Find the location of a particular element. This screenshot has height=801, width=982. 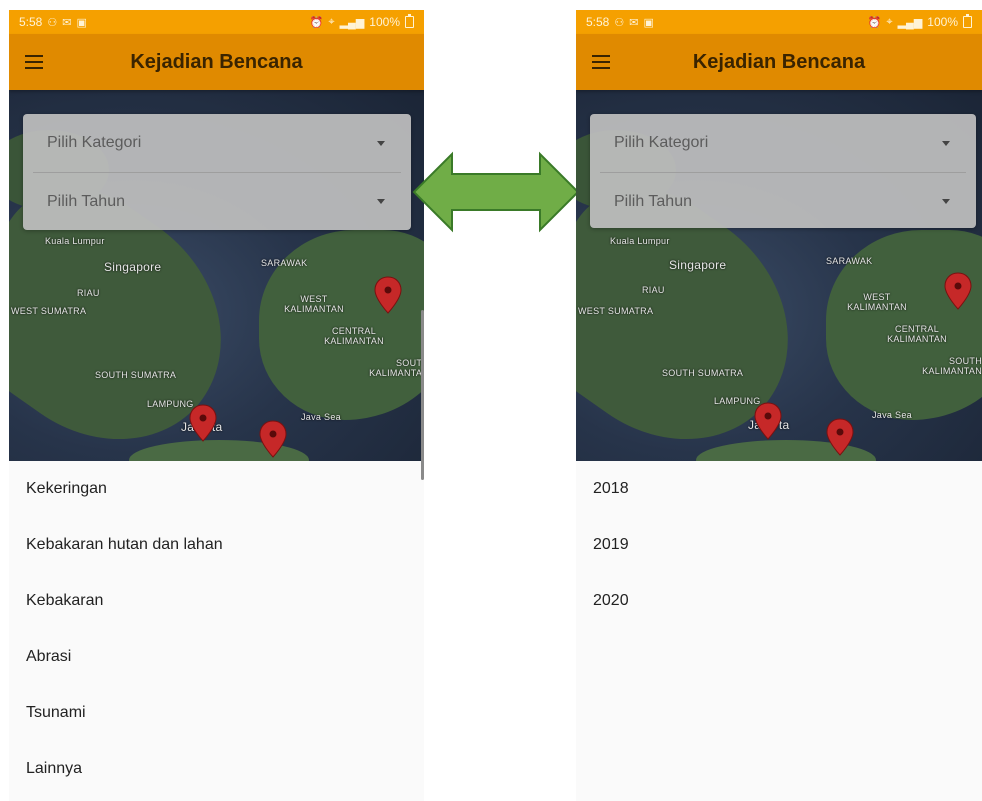

category-option: Lainnya is located at coordinates (216, 769).